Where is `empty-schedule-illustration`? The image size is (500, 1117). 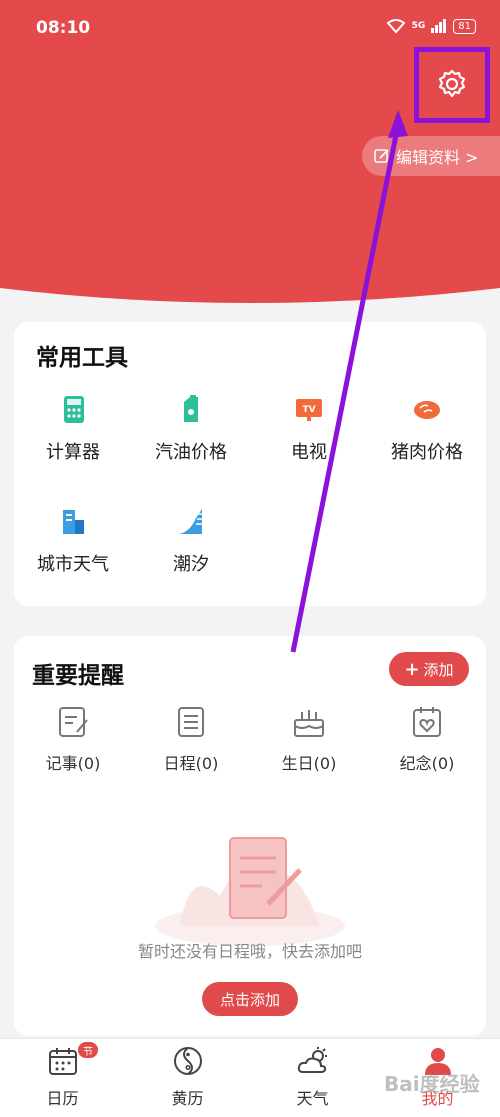
empty-schedule-illustration is located at coordinates (250, 891).